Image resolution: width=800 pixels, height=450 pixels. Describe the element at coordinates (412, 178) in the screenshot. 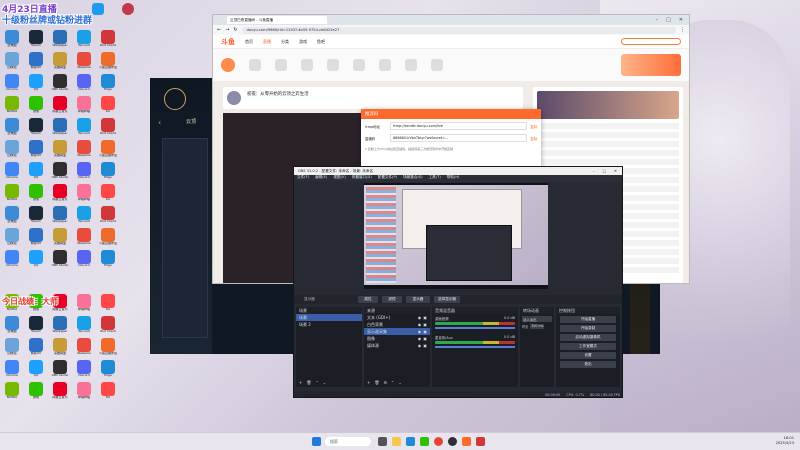

I see `obs-menu-item: 场景集合(S)` at that location.